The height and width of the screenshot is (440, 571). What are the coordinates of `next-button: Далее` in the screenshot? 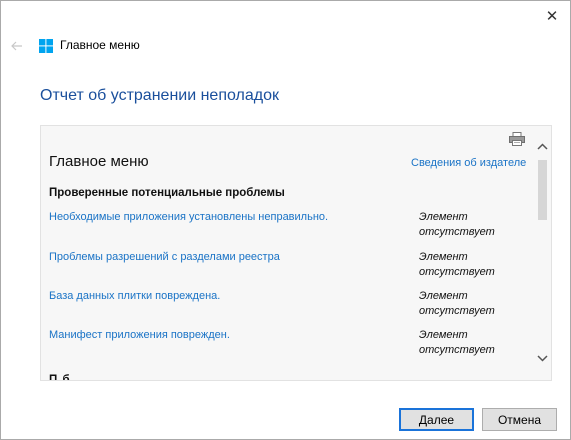 It's located at (436, 419).